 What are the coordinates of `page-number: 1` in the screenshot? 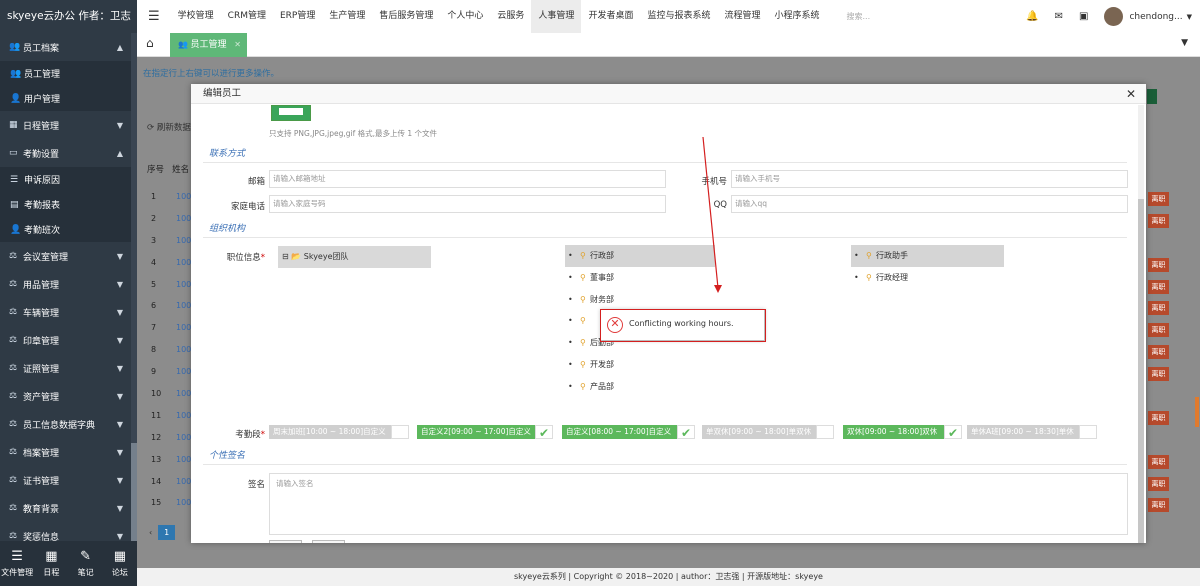 It's located at (167, 532).